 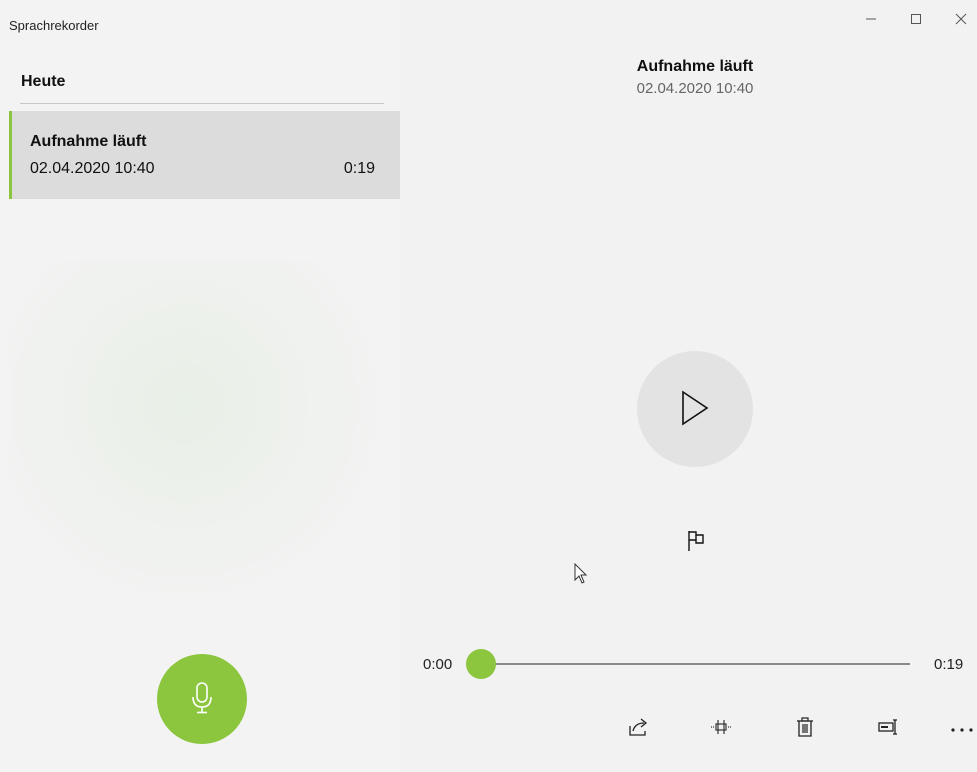 What do you see at coordinates (359, 168) in the screenshot?
I see `recording-item-duration: 0:19` at bounding box center [359, 168].